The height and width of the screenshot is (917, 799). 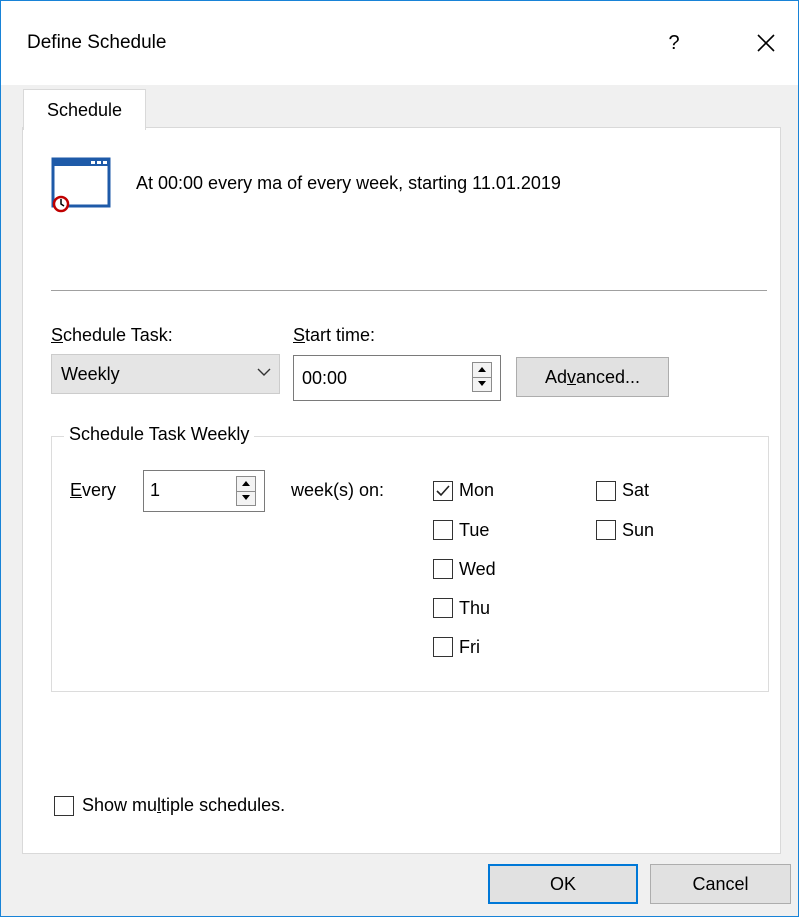 I want to click on checkbox-fri, so click(x=443, y=647).